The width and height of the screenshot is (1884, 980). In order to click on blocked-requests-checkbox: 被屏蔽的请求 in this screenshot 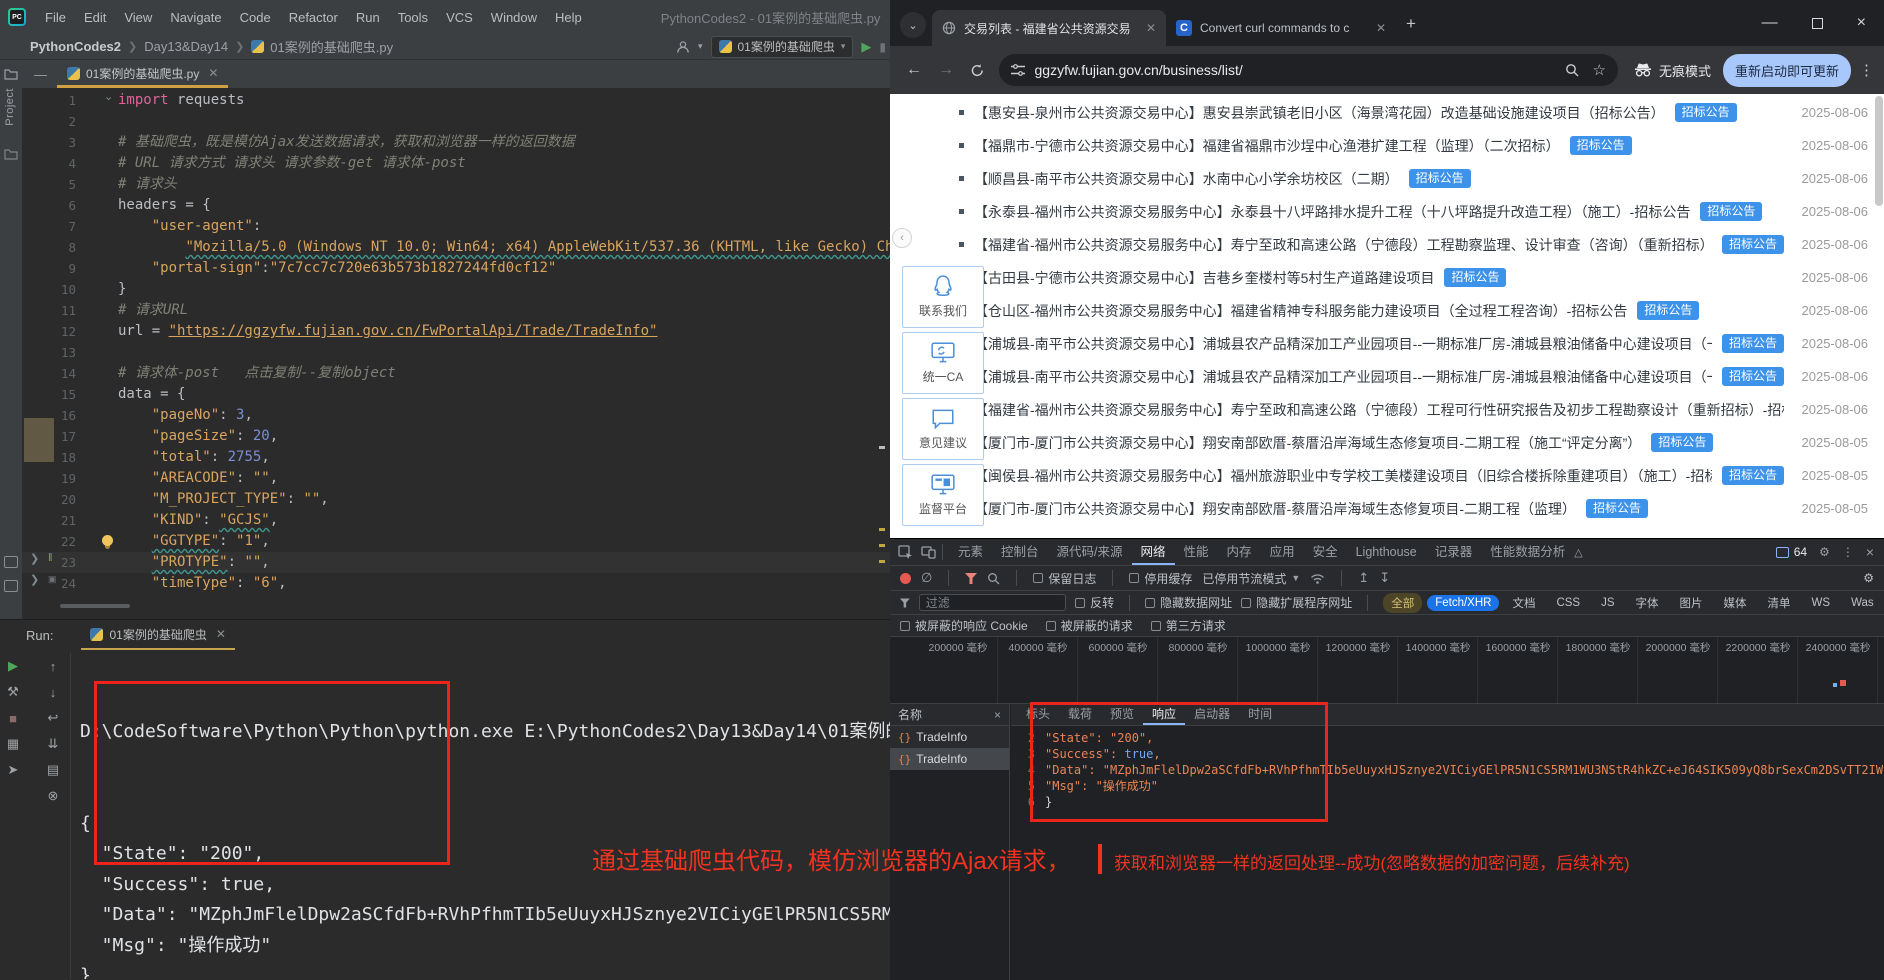, I will do `click(1089, 625)`.